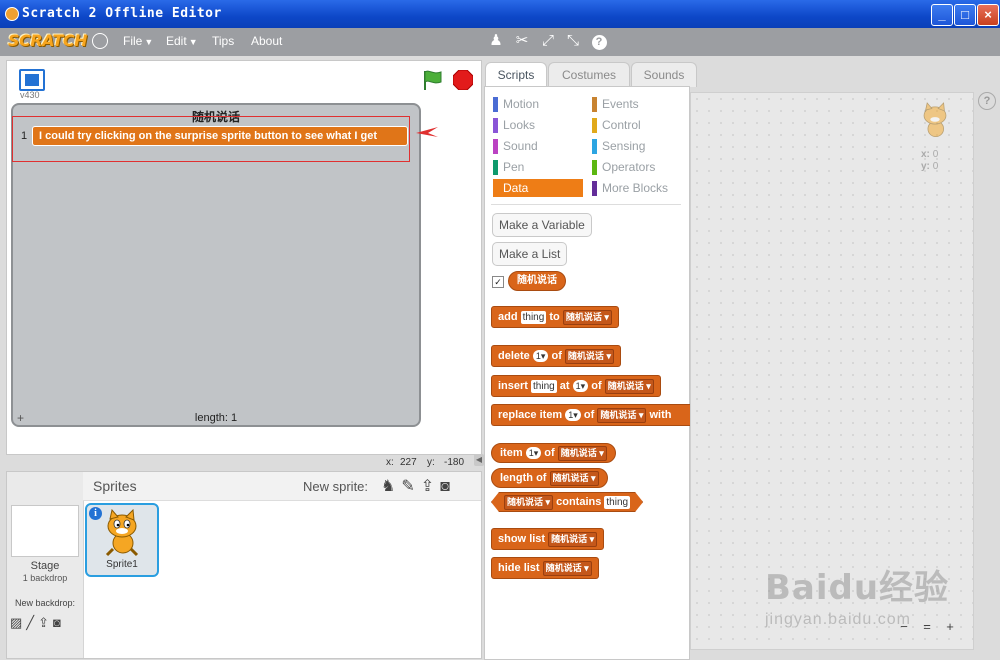 The width and height of the screenshot is (1000, 660). Describe the element at coordinates (211, 139) in the screenshot. I see `annotation-highlight-box` at that location.